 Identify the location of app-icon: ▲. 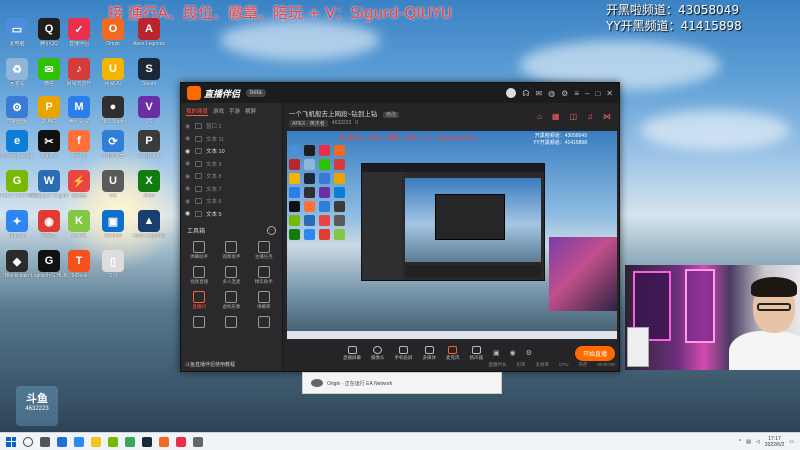
(149, 221).